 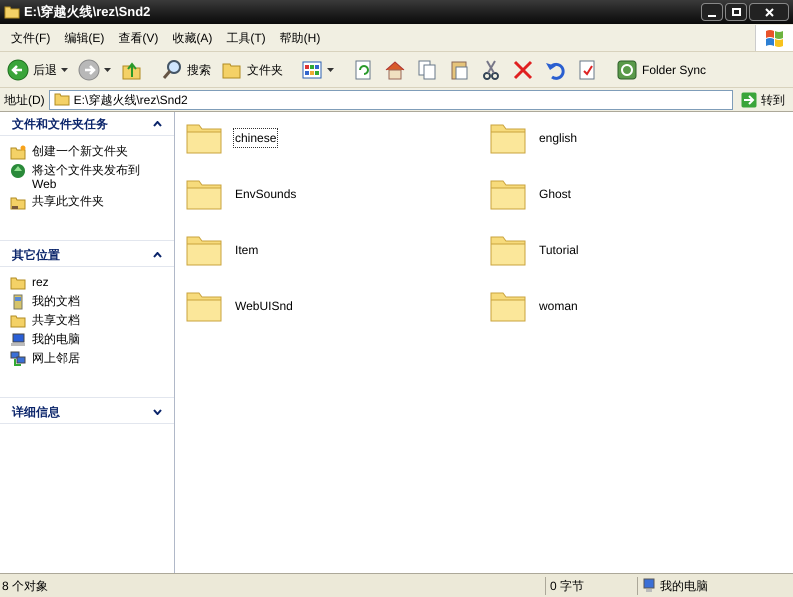 I want to click on address-label: 地址(D), so click(x=24, y=100).